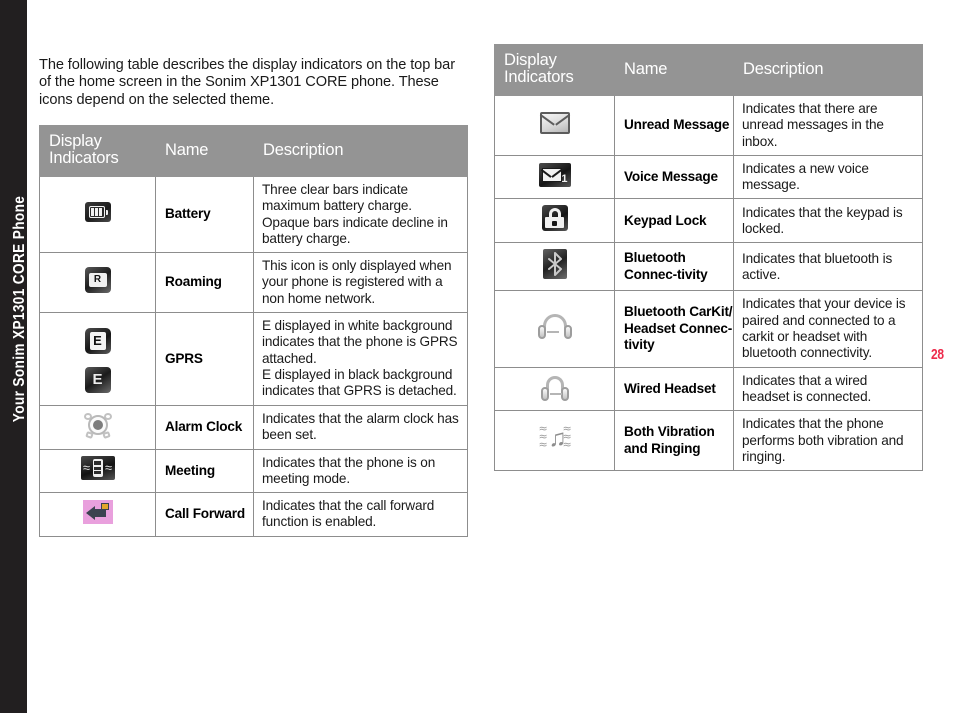 The image size is (970, 713). Describe the element at coordinates (674, 389) in the screenshot. I see `indicator-name: Wired Headset` at that location.